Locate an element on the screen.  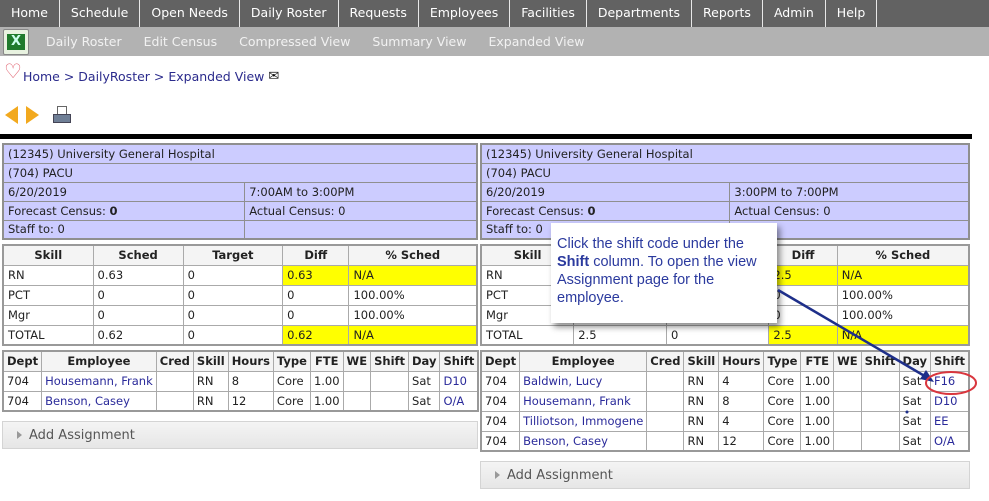
forecast-census: Forecast Census: 0 is located at coordinates (124, 210).